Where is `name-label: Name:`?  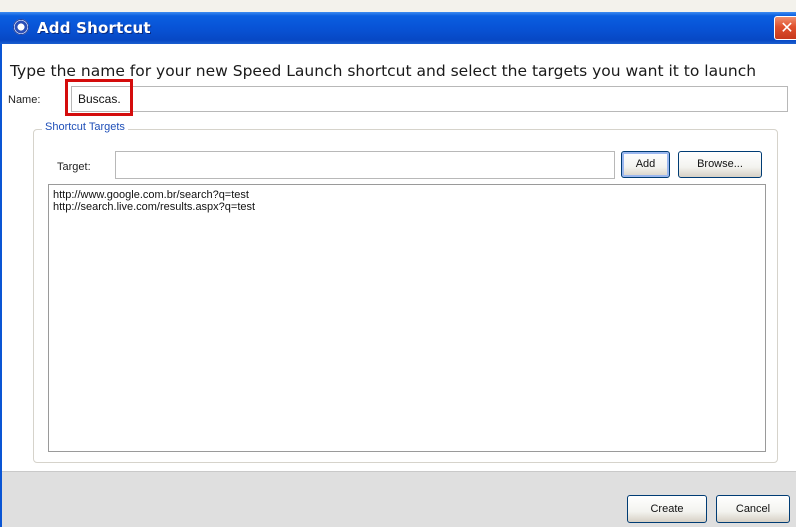 name-label: Name: is located at coordinates (24, 100).